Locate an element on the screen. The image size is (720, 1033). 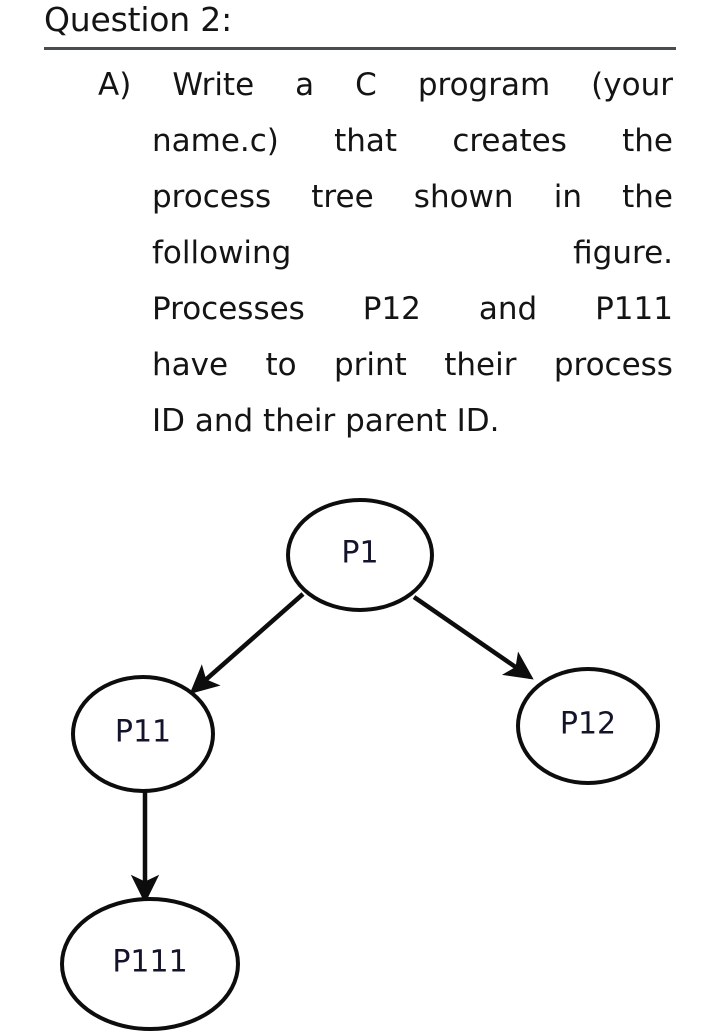
question-text-word: their is located at coordinates (480, 365).